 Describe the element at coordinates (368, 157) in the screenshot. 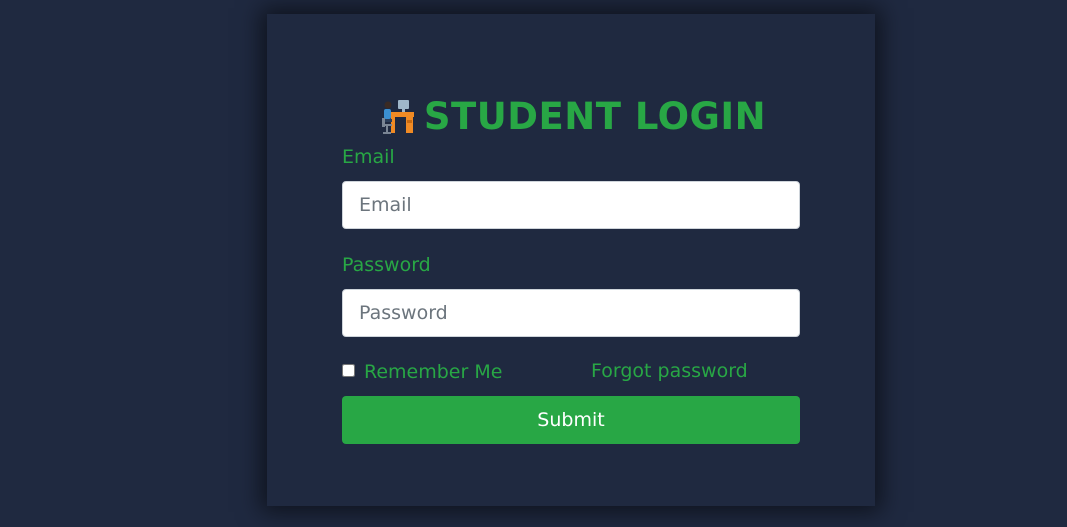

I see `email-label: Email` at that location.